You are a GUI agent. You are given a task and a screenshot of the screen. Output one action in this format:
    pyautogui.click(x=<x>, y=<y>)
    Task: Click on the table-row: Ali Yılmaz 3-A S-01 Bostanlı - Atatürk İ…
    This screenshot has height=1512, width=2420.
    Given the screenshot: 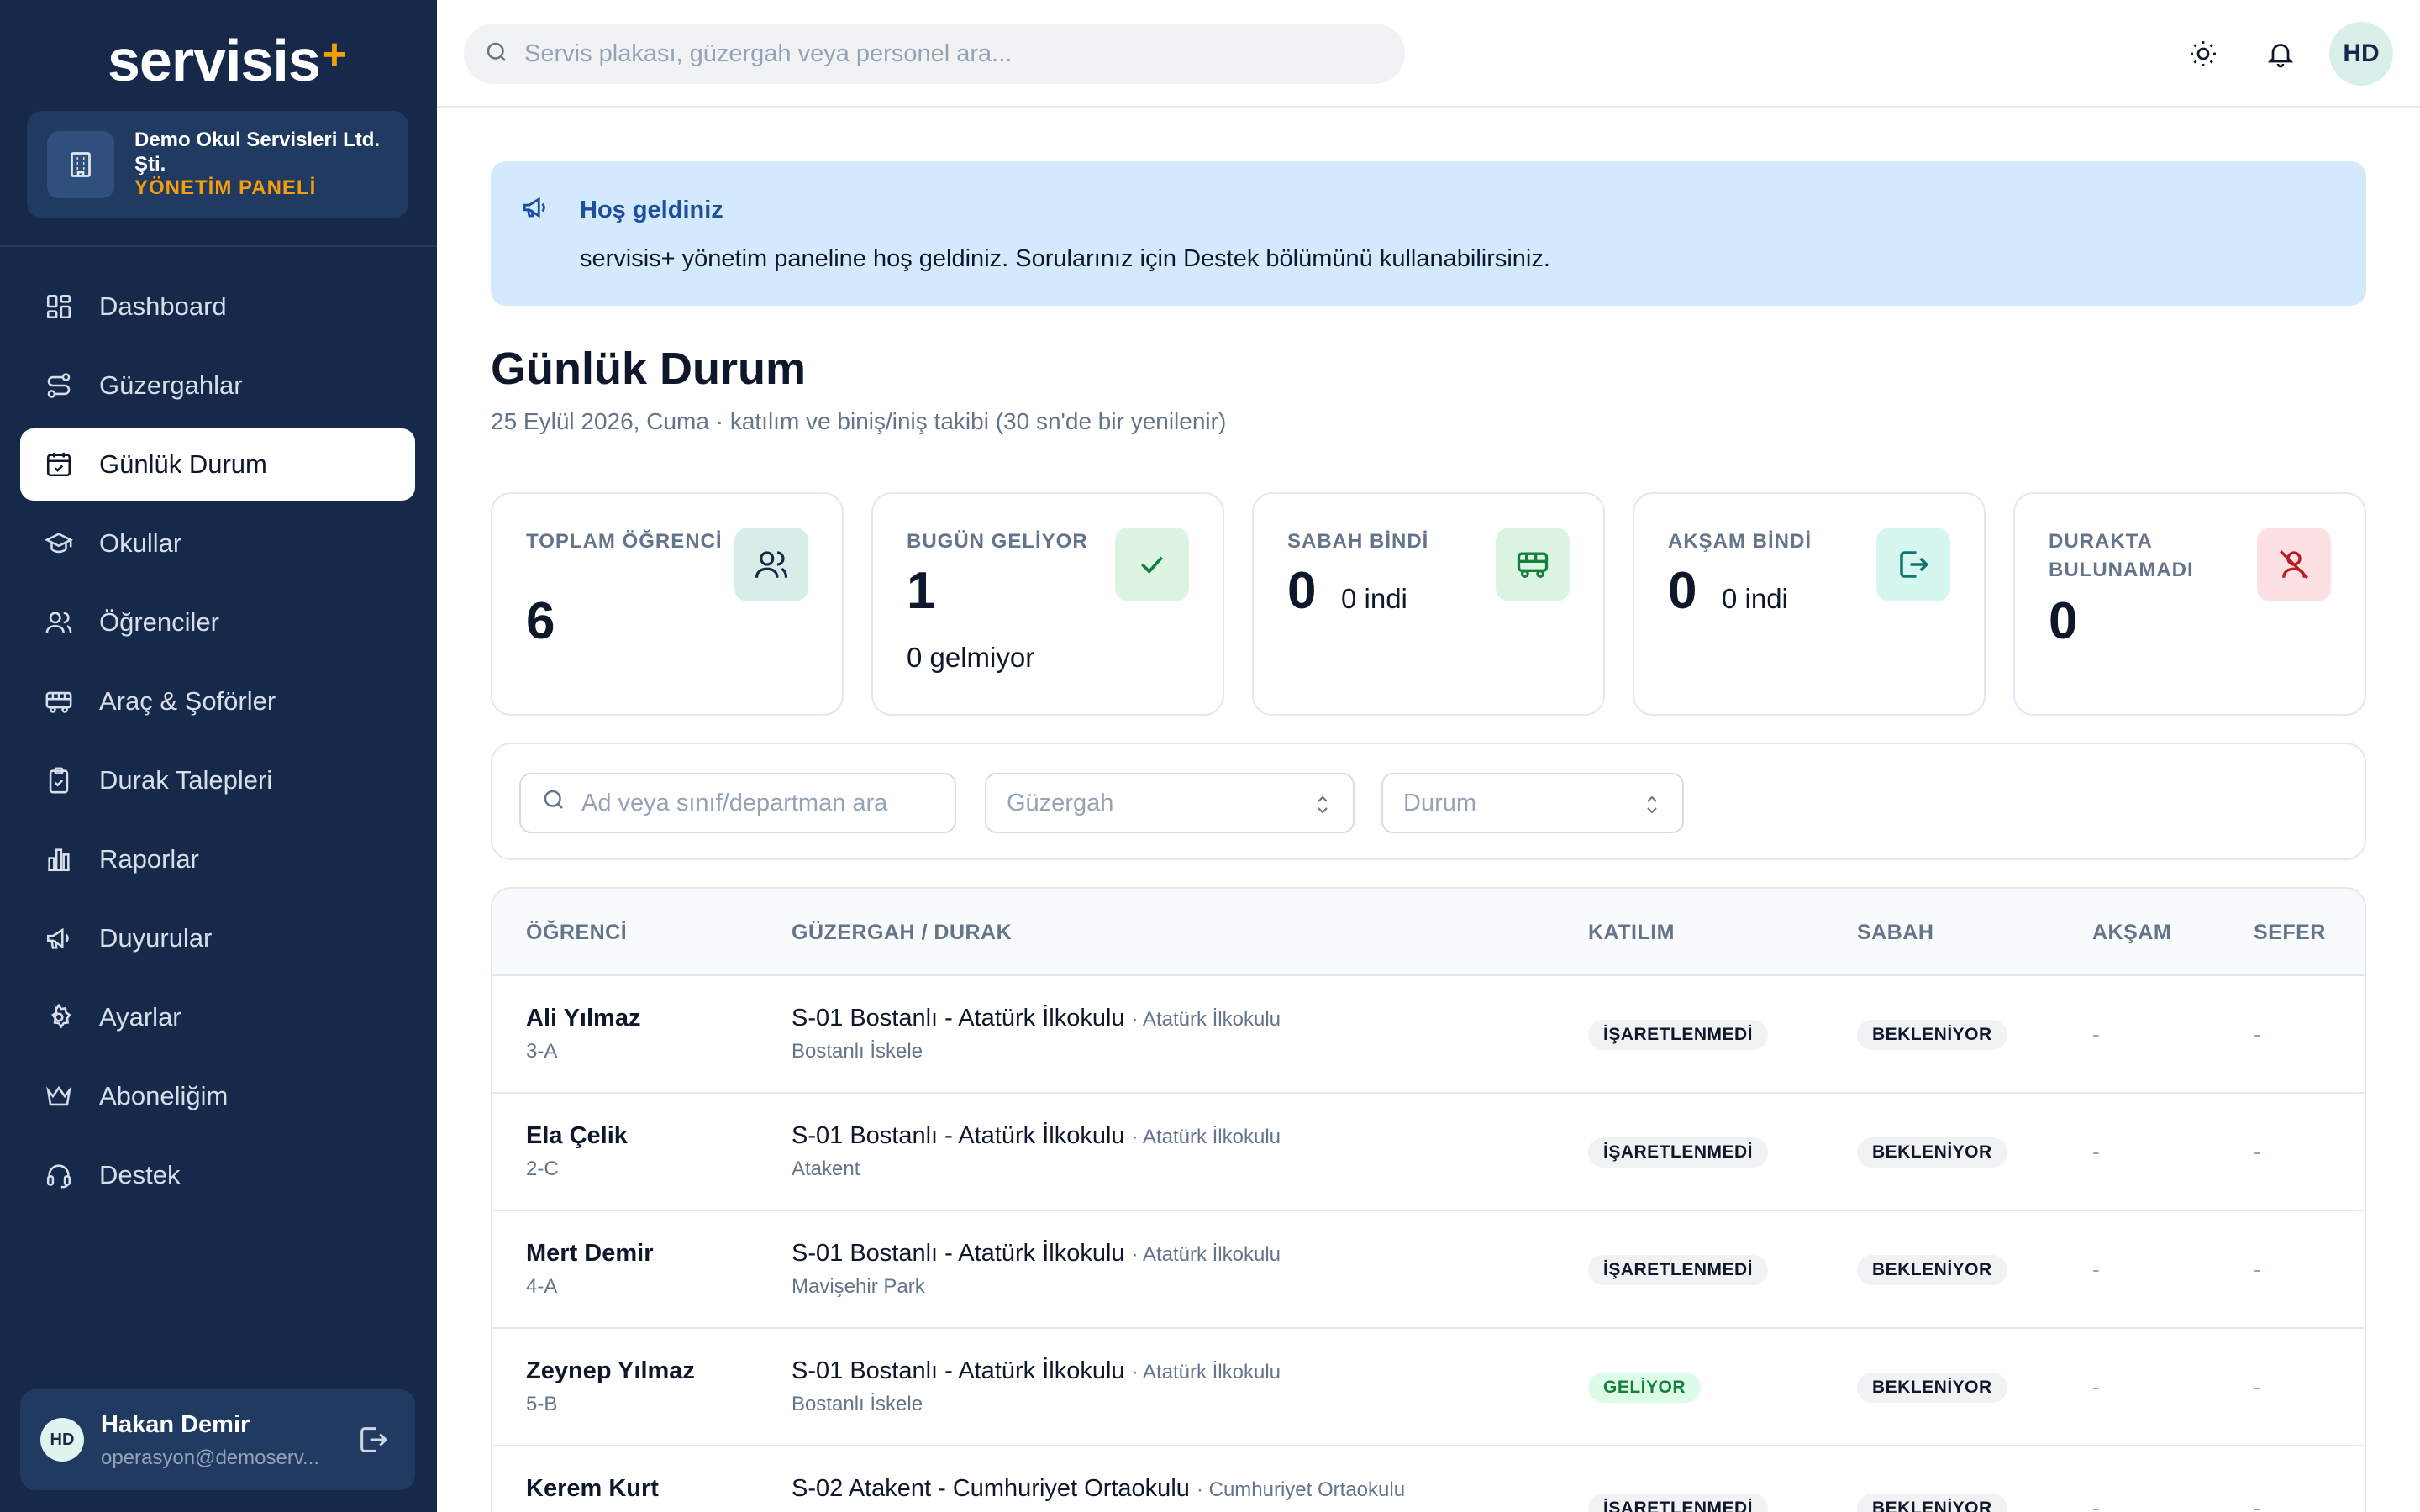 What is the action you would take?
    pyautogui.click(x=1428, y=1035)
    